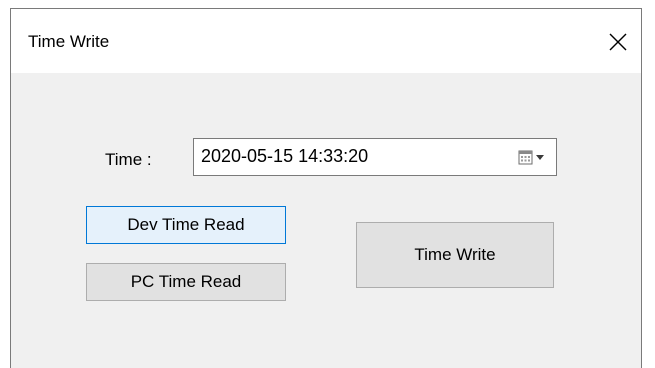  I want to click on time-label: Time :, so click(128, 159).